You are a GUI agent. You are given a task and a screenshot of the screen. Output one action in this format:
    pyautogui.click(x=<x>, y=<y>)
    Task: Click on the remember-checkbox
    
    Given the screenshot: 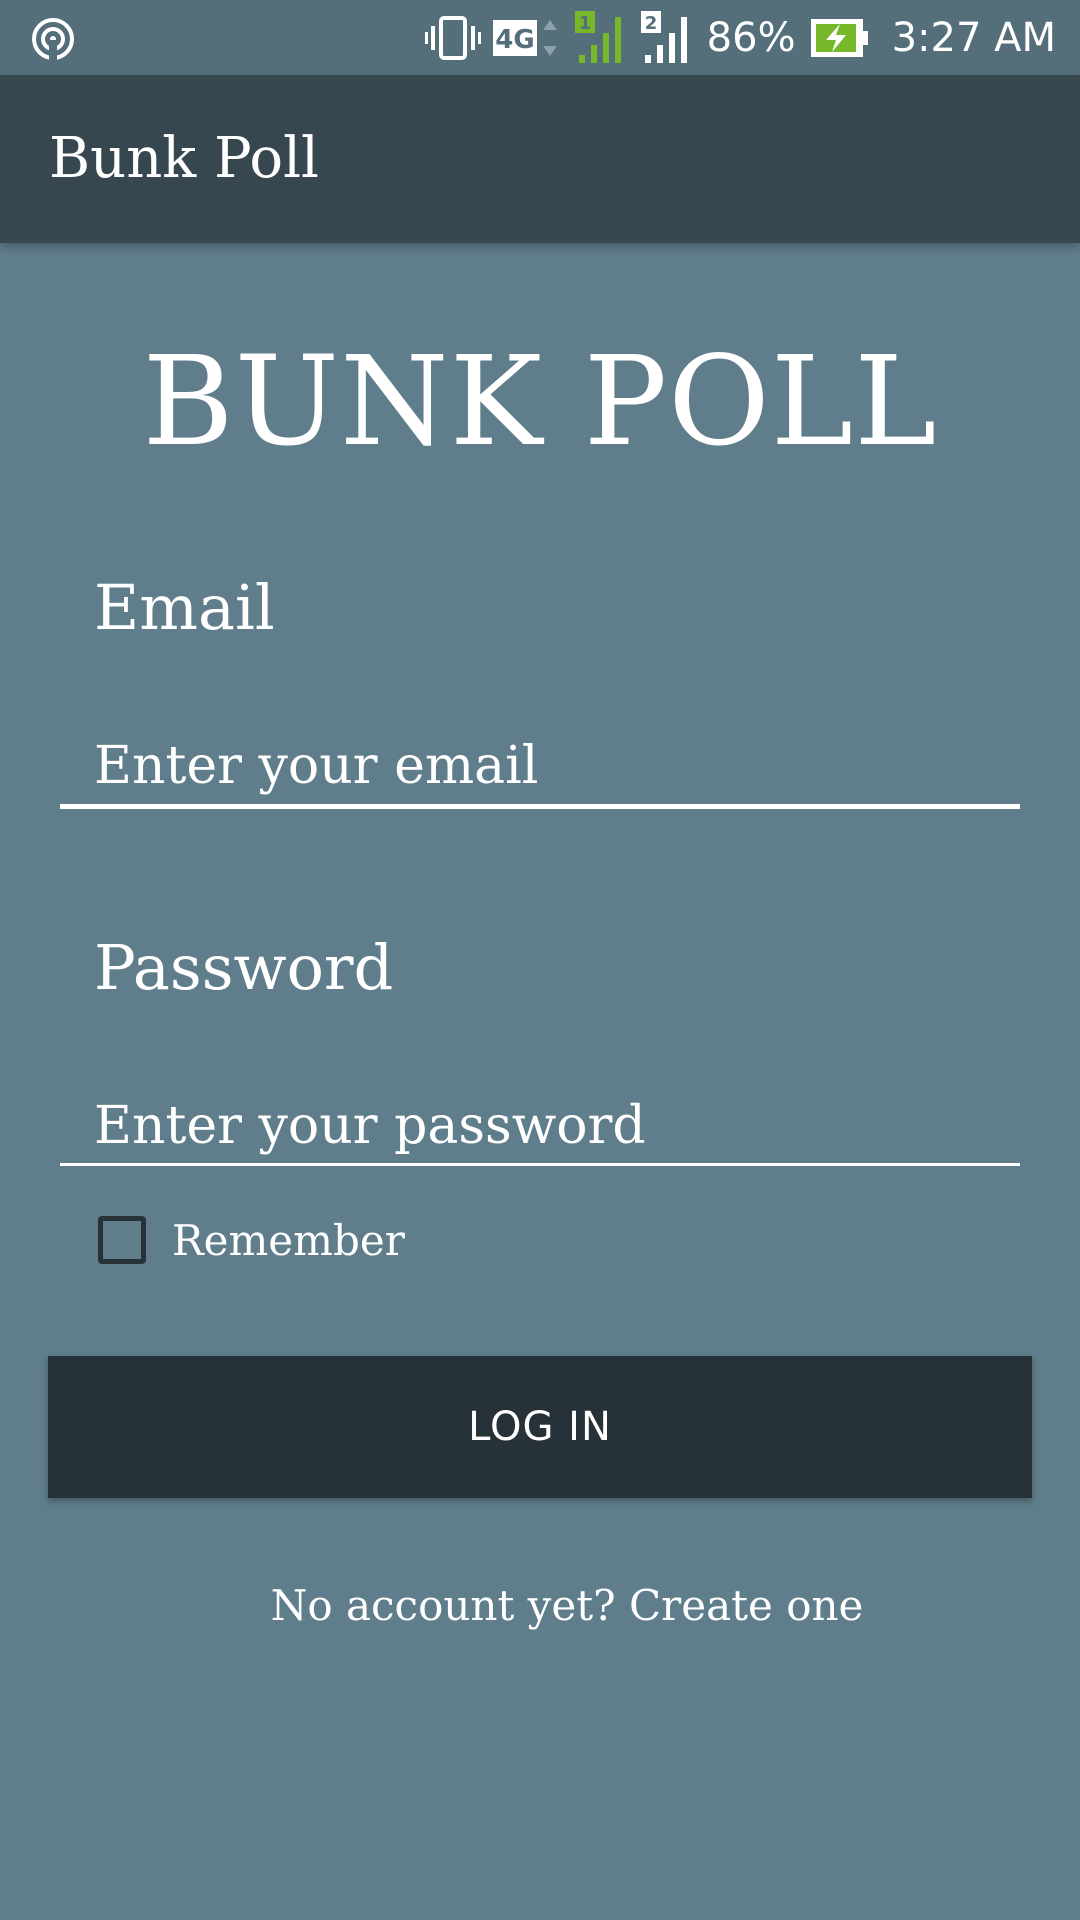 What is the action you would take?
    pyautogui.click(x=122, y=1240)
    